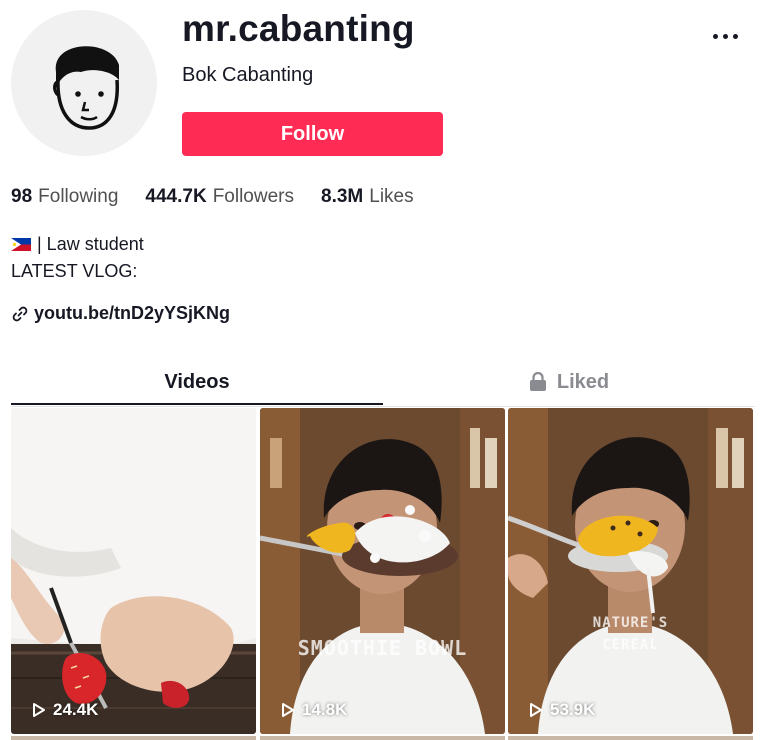 This screenshot has height=740, width=770. I want to click on video-card: 24.4K, so click(133, 571).